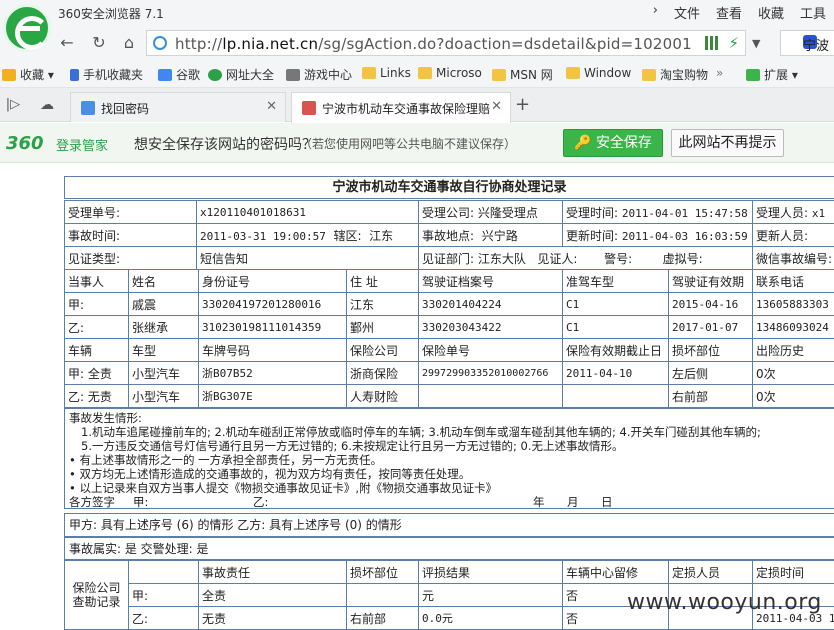 The image size is (834, 630). Describe the element at coordinates (449, 396) in the screenshot. I see `table-row: 乙: 无责 小型汽车 浙BG307E 人寿财险 右前部 0次 无` at that location.